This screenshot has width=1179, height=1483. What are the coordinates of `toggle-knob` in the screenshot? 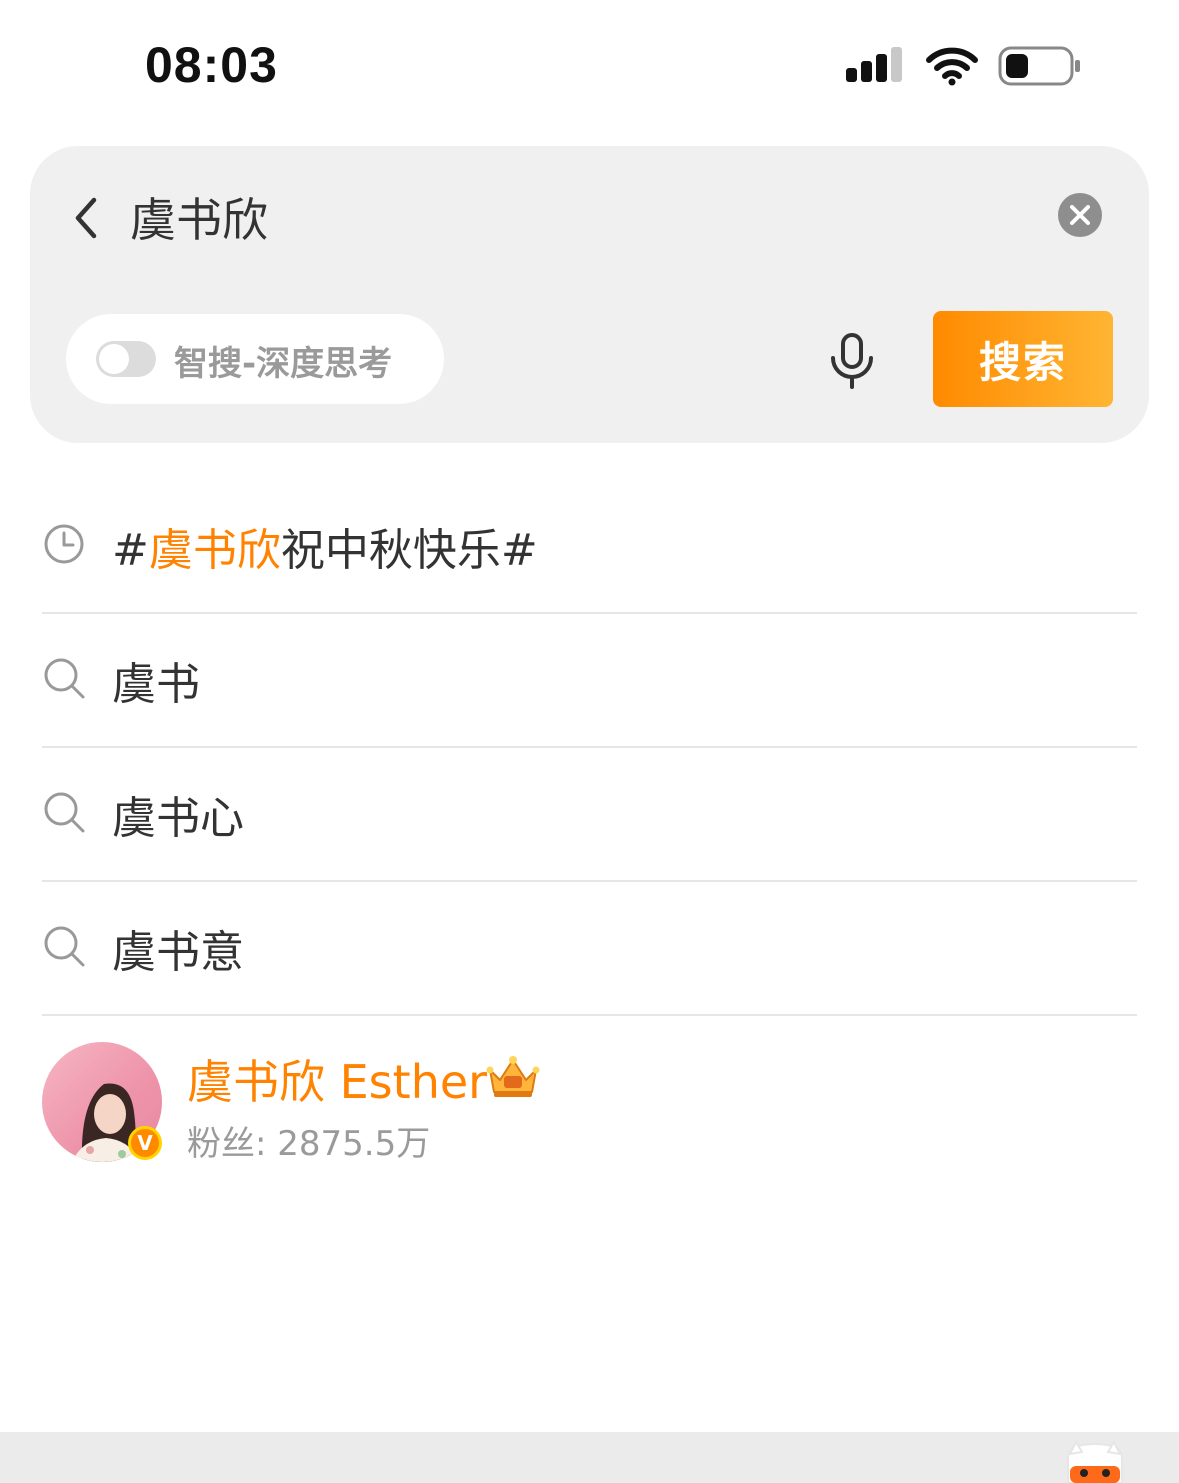 It's located at (114, 359).